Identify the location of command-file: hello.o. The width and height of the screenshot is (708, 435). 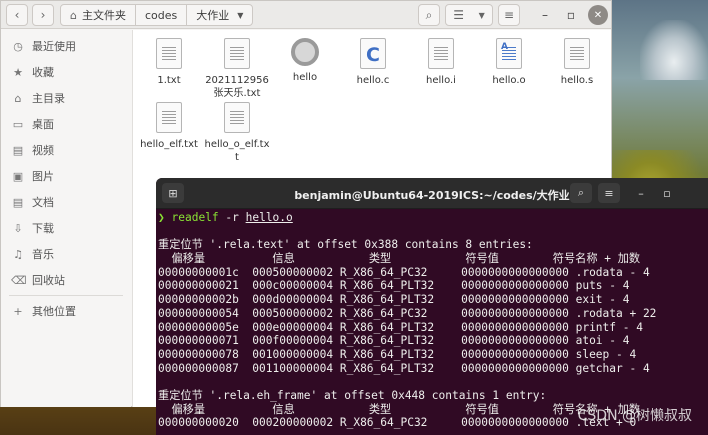
(269, 217).